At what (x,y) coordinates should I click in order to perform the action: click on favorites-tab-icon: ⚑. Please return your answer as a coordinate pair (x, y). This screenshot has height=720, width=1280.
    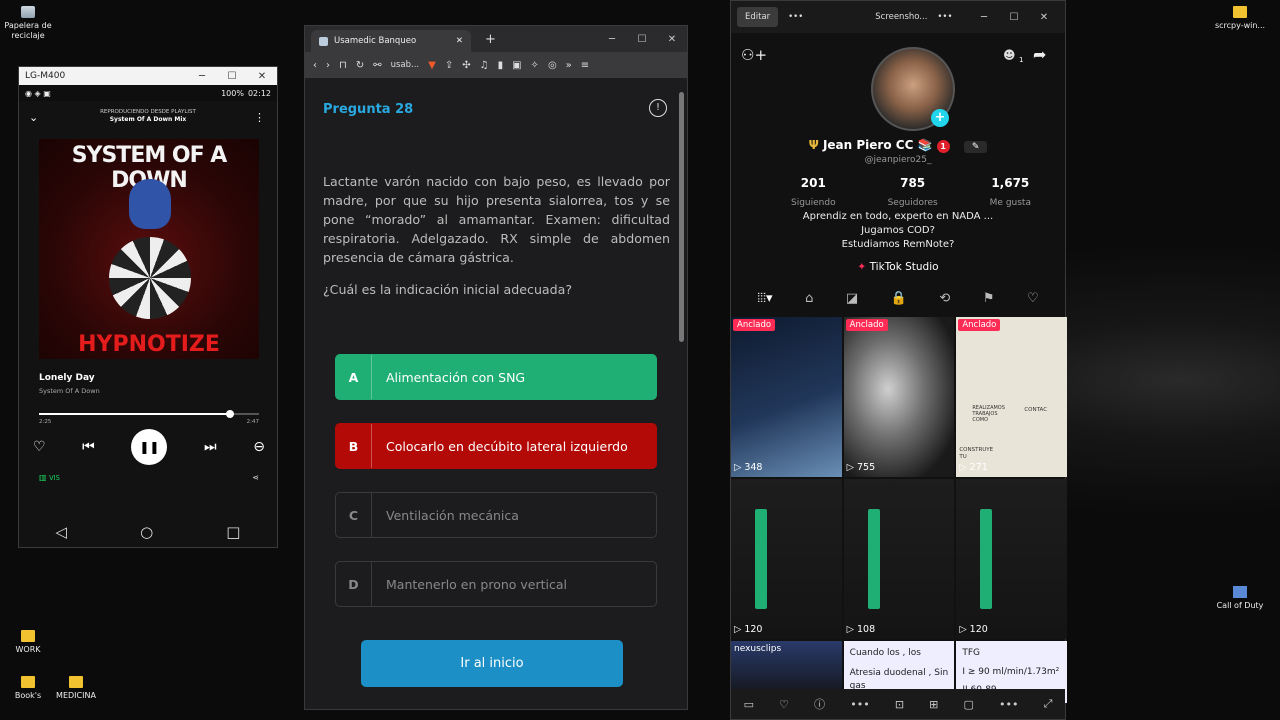
    Looking at the image, I should click on (989, 298).